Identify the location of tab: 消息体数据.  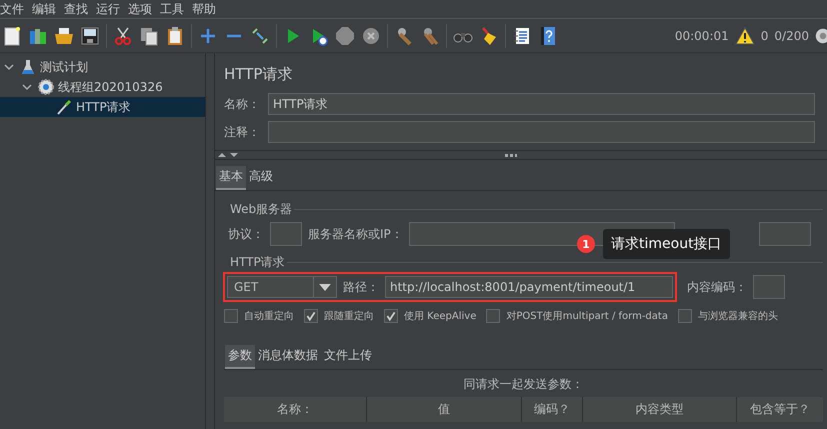
(288, 357).